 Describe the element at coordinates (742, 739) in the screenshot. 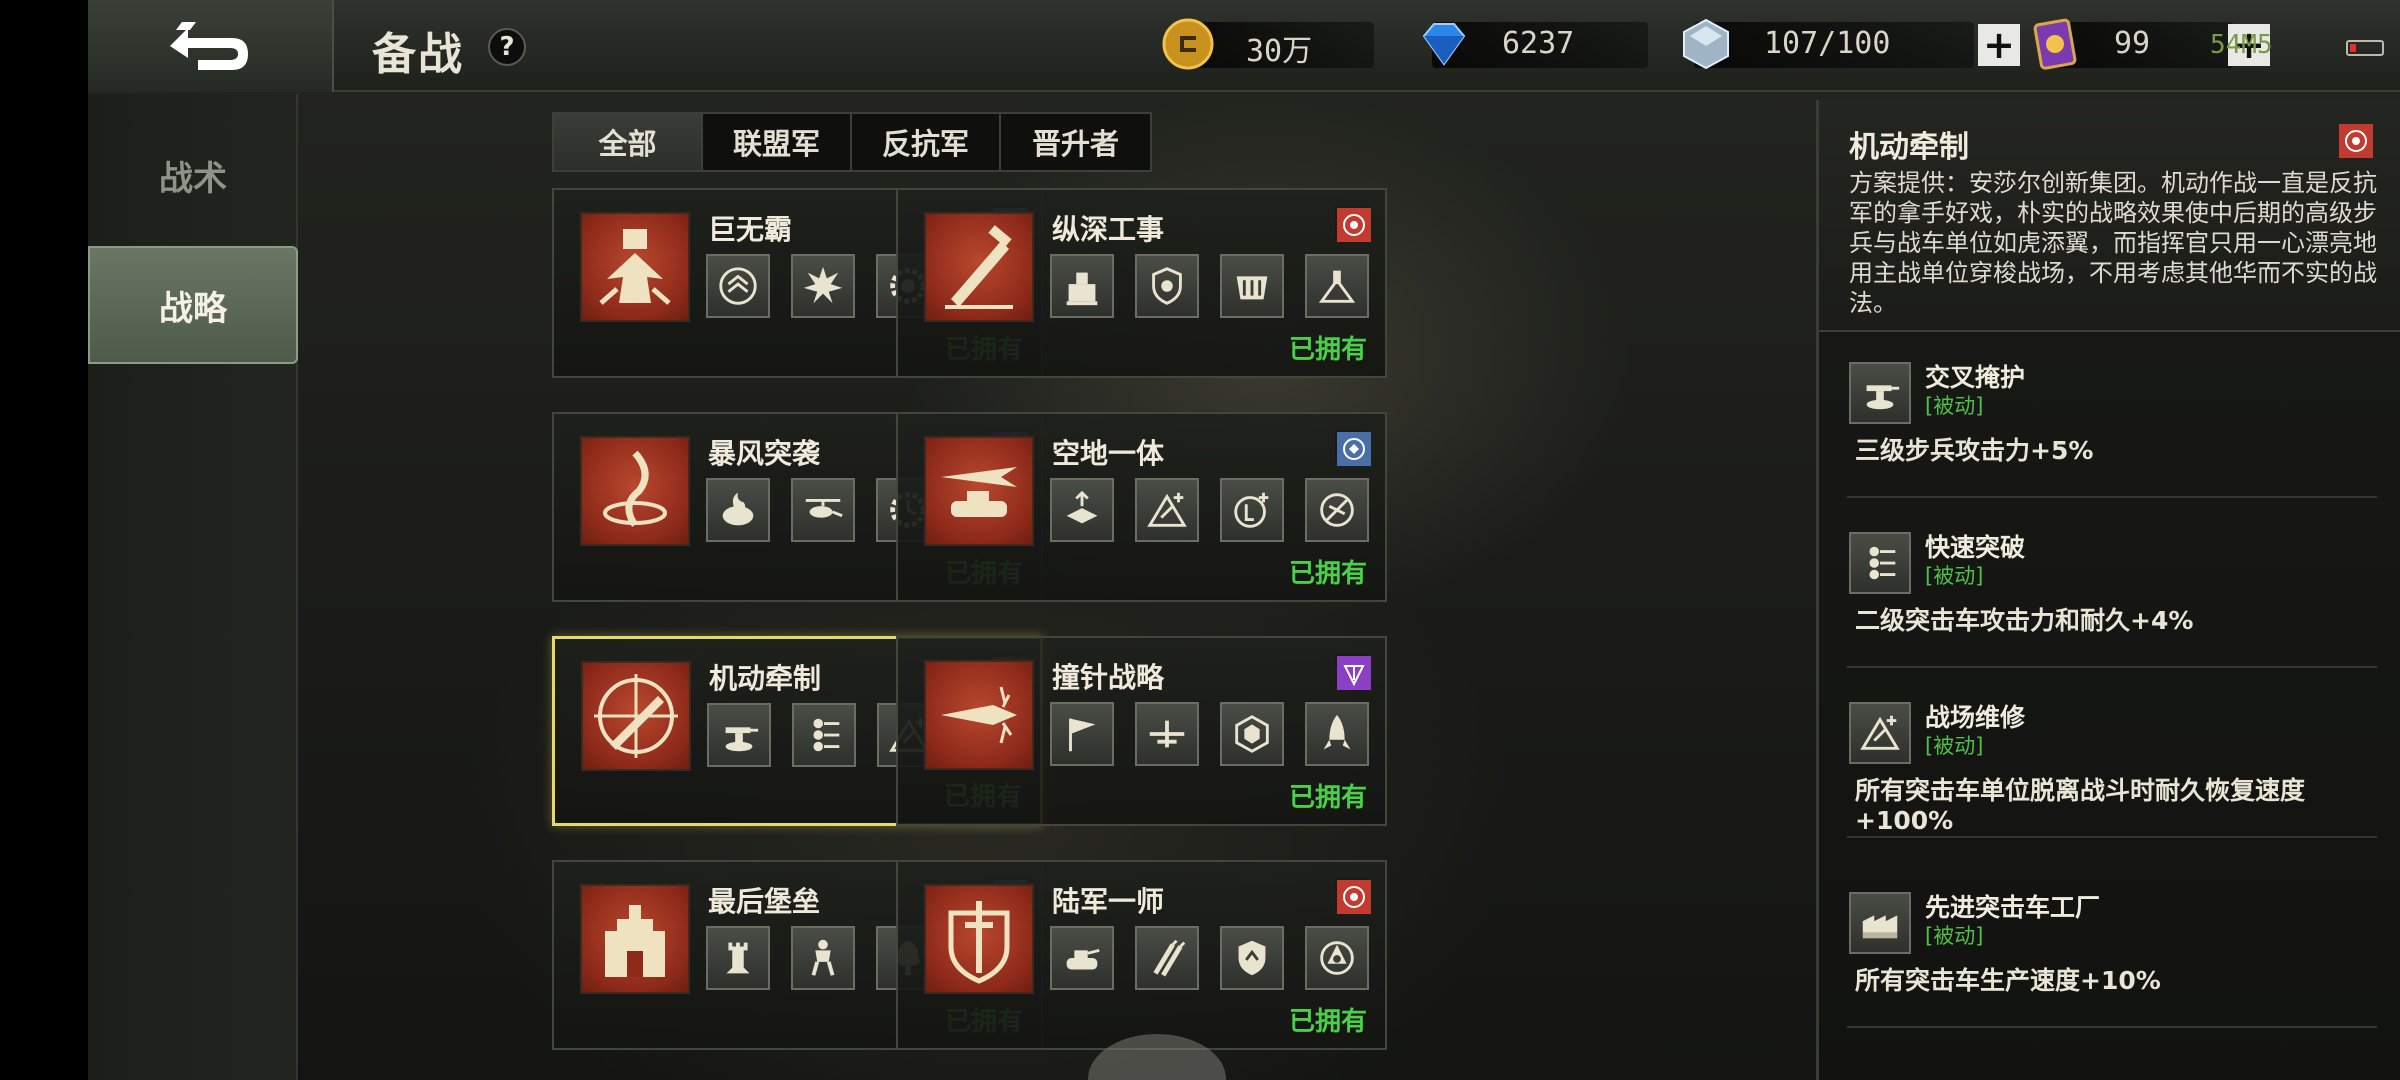

I see `machine-gun-icon` at that location.